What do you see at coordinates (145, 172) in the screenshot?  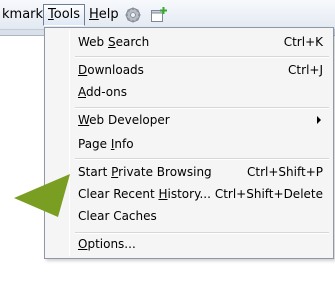 I see `menuitem-label: Start Private Browsing` at bounding box center [145, 172].